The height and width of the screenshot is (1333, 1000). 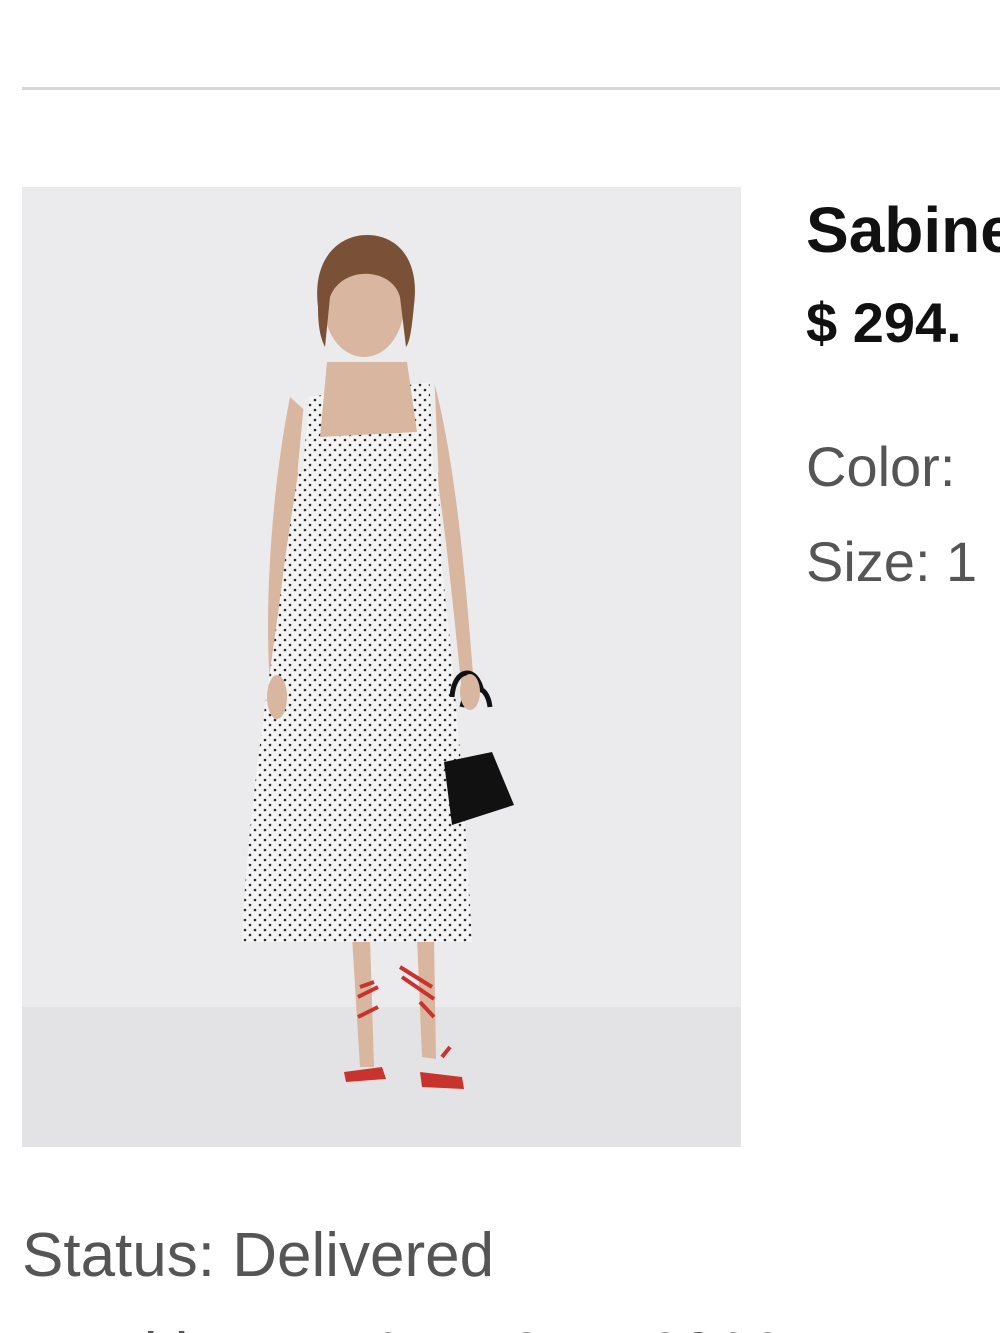 I want to click on tracking-value: 0754275563005, so click(x=595, y=1327).